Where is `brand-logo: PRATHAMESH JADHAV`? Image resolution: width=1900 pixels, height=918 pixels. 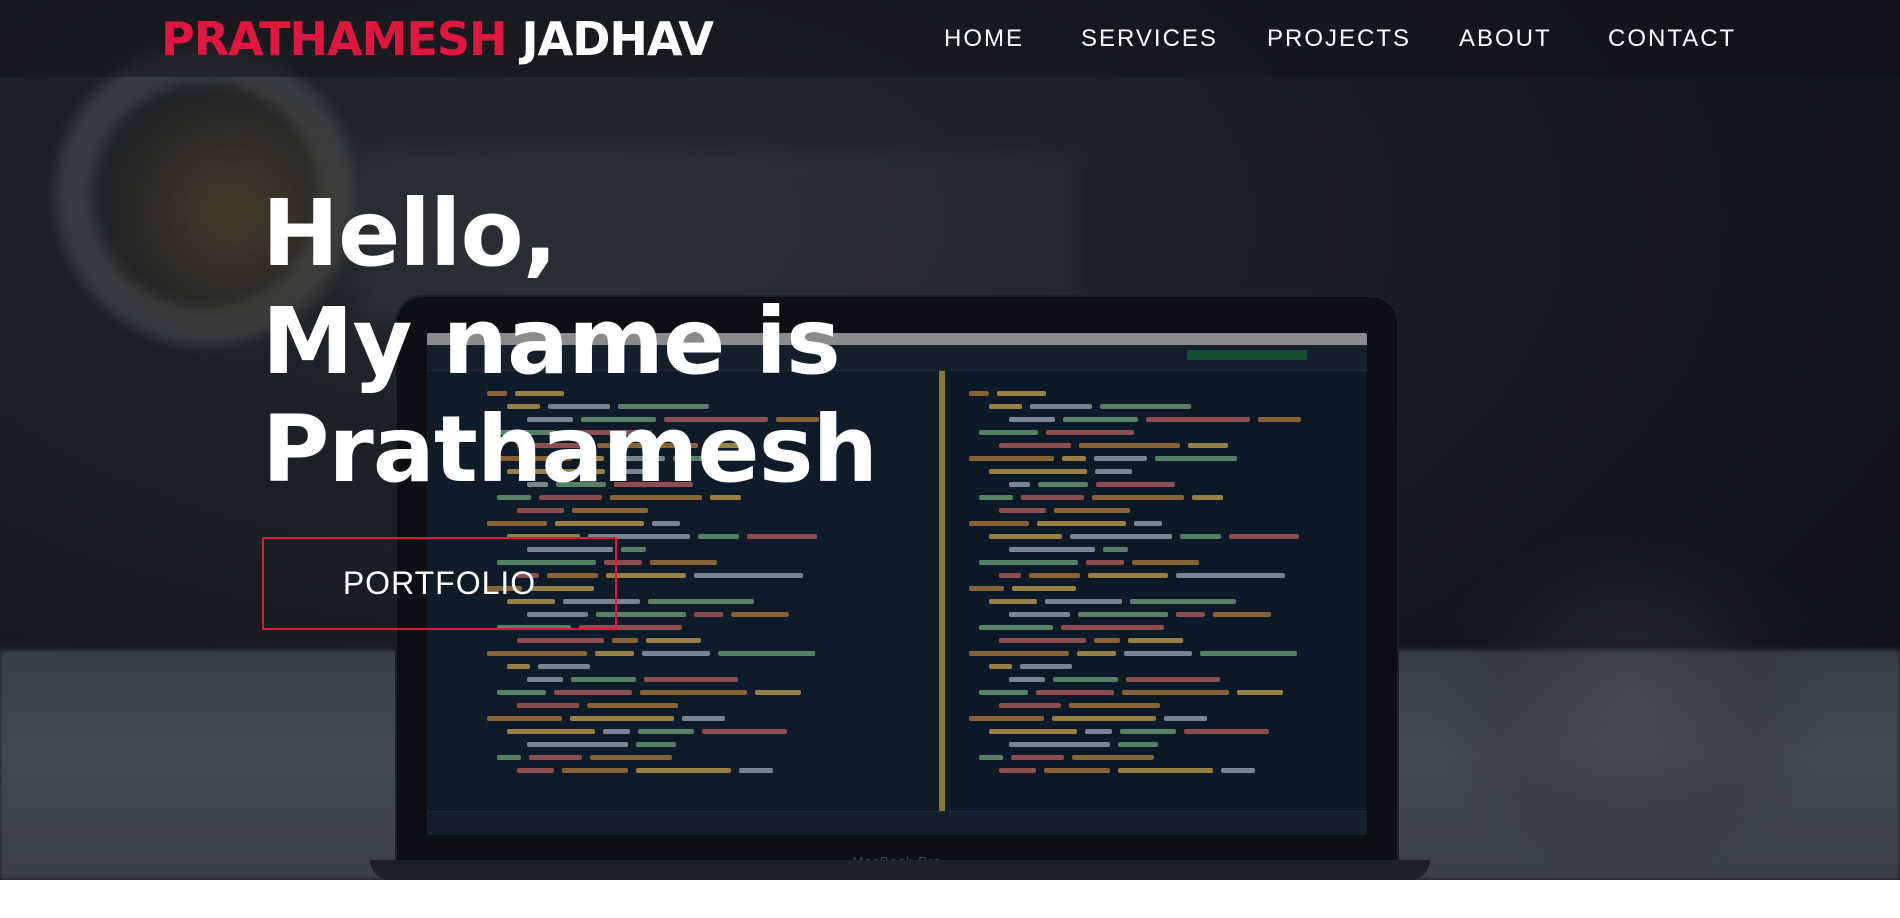
brand-logo: PRATHAMESH JADHAV is located at coordinates (437, 39).